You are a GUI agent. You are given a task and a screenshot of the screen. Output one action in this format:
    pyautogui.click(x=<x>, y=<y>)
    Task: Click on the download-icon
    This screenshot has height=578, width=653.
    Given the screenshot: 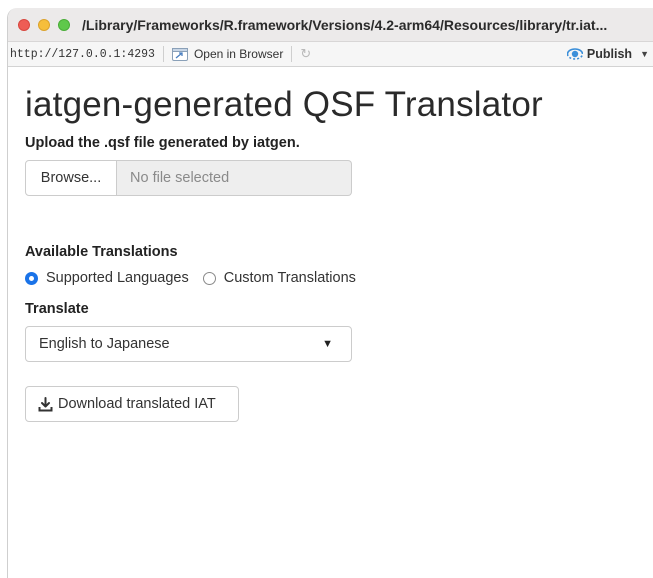 What is the action you would take?
    pyautogui.click(x=45, y=403)
    